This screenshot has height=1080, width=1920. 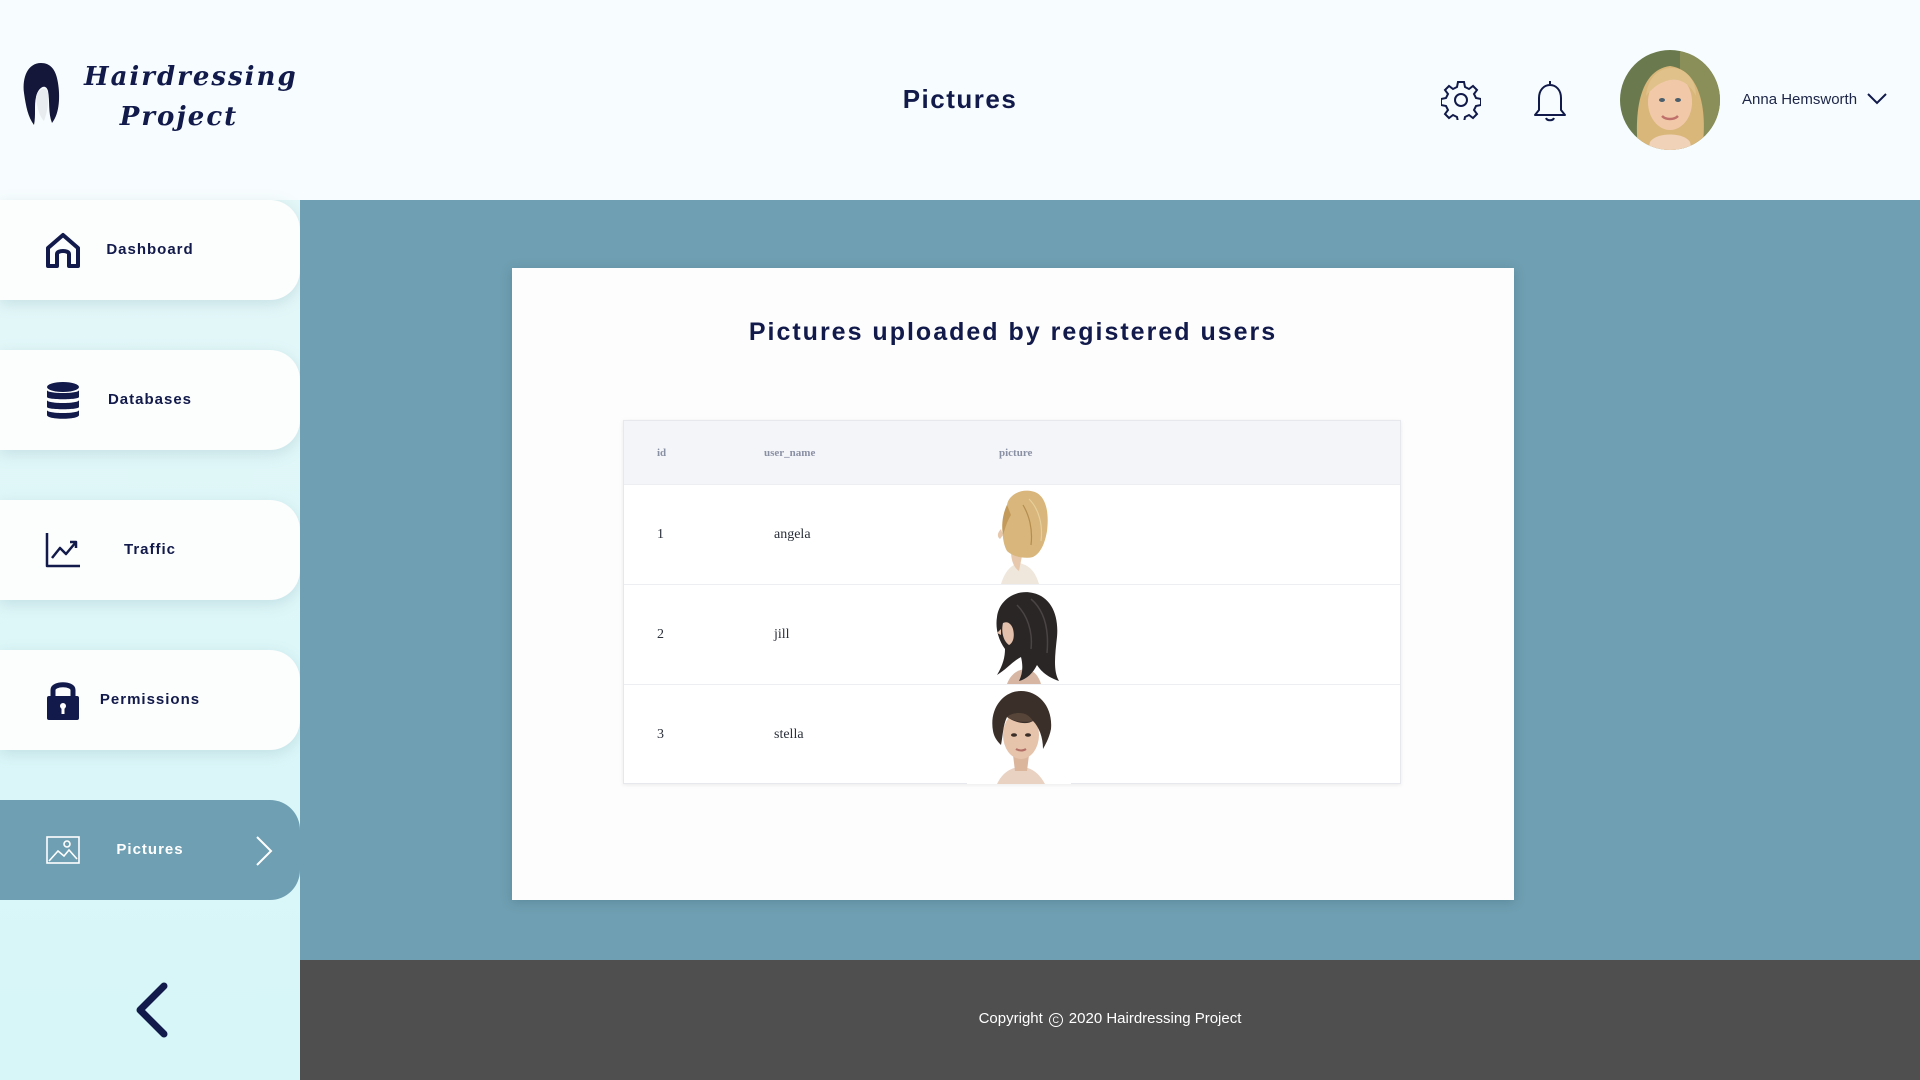 What do you see at coordinates (662, 453) in the screenshot?
I see `column-header-id: id` at bounding box center [662, 453].